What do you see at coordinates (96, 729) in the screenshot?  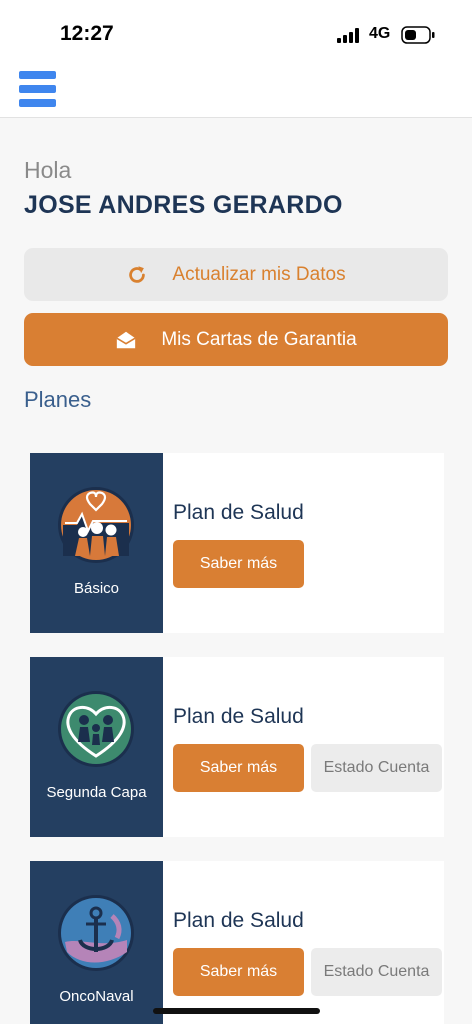 I see `family-heart-logo-icon` at bounding box center [96, 729].